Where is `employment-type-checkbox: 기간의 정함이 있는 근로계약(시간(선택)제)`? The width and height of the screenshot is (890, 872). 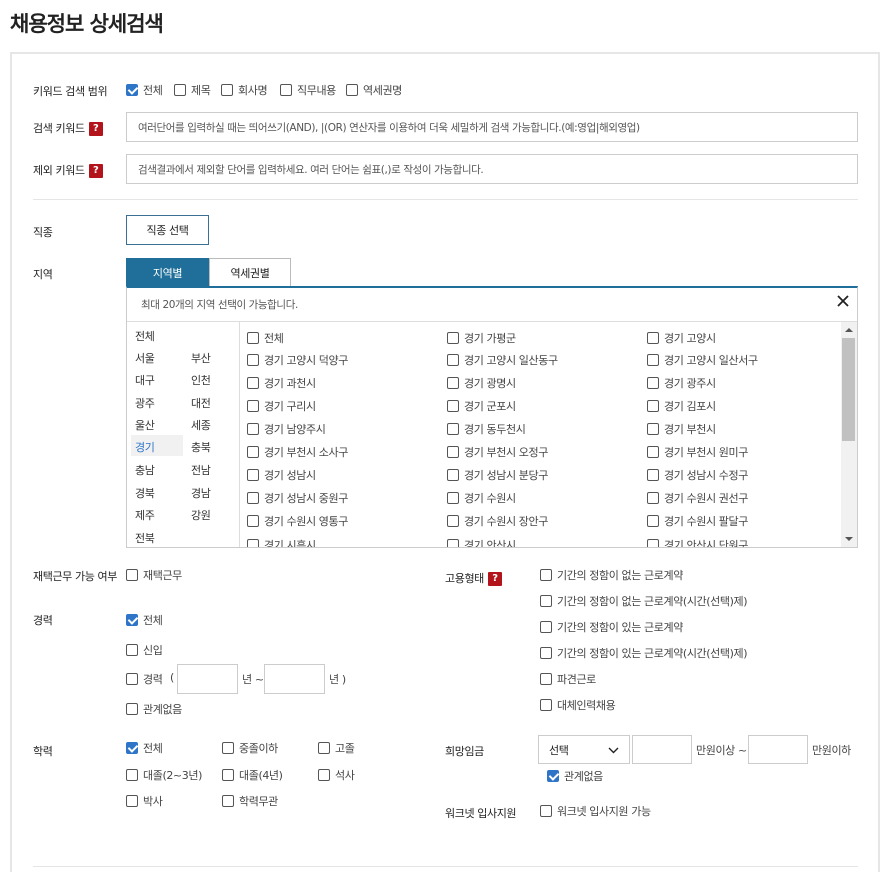
employment-type-checkbox: 기간의 정함이 있는 근로계약(시간(선택)제) is located at coordinates (644, 653).